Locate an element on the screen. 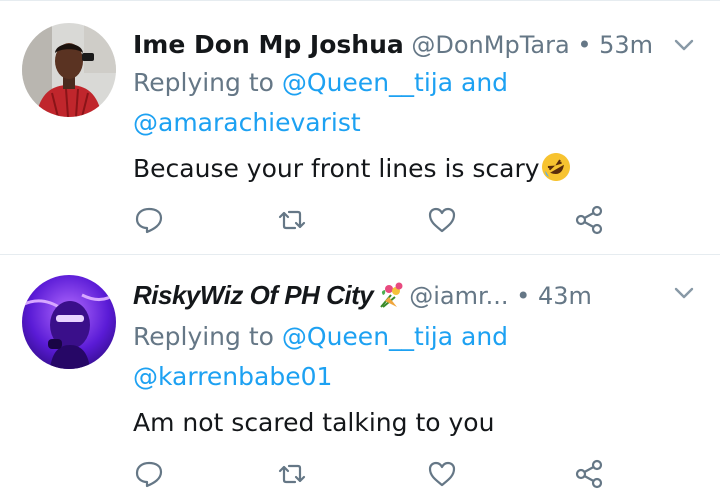 This screenshot has width=720, height=502. mention-link: @amarachievarist is located at coordinates (247, 123).